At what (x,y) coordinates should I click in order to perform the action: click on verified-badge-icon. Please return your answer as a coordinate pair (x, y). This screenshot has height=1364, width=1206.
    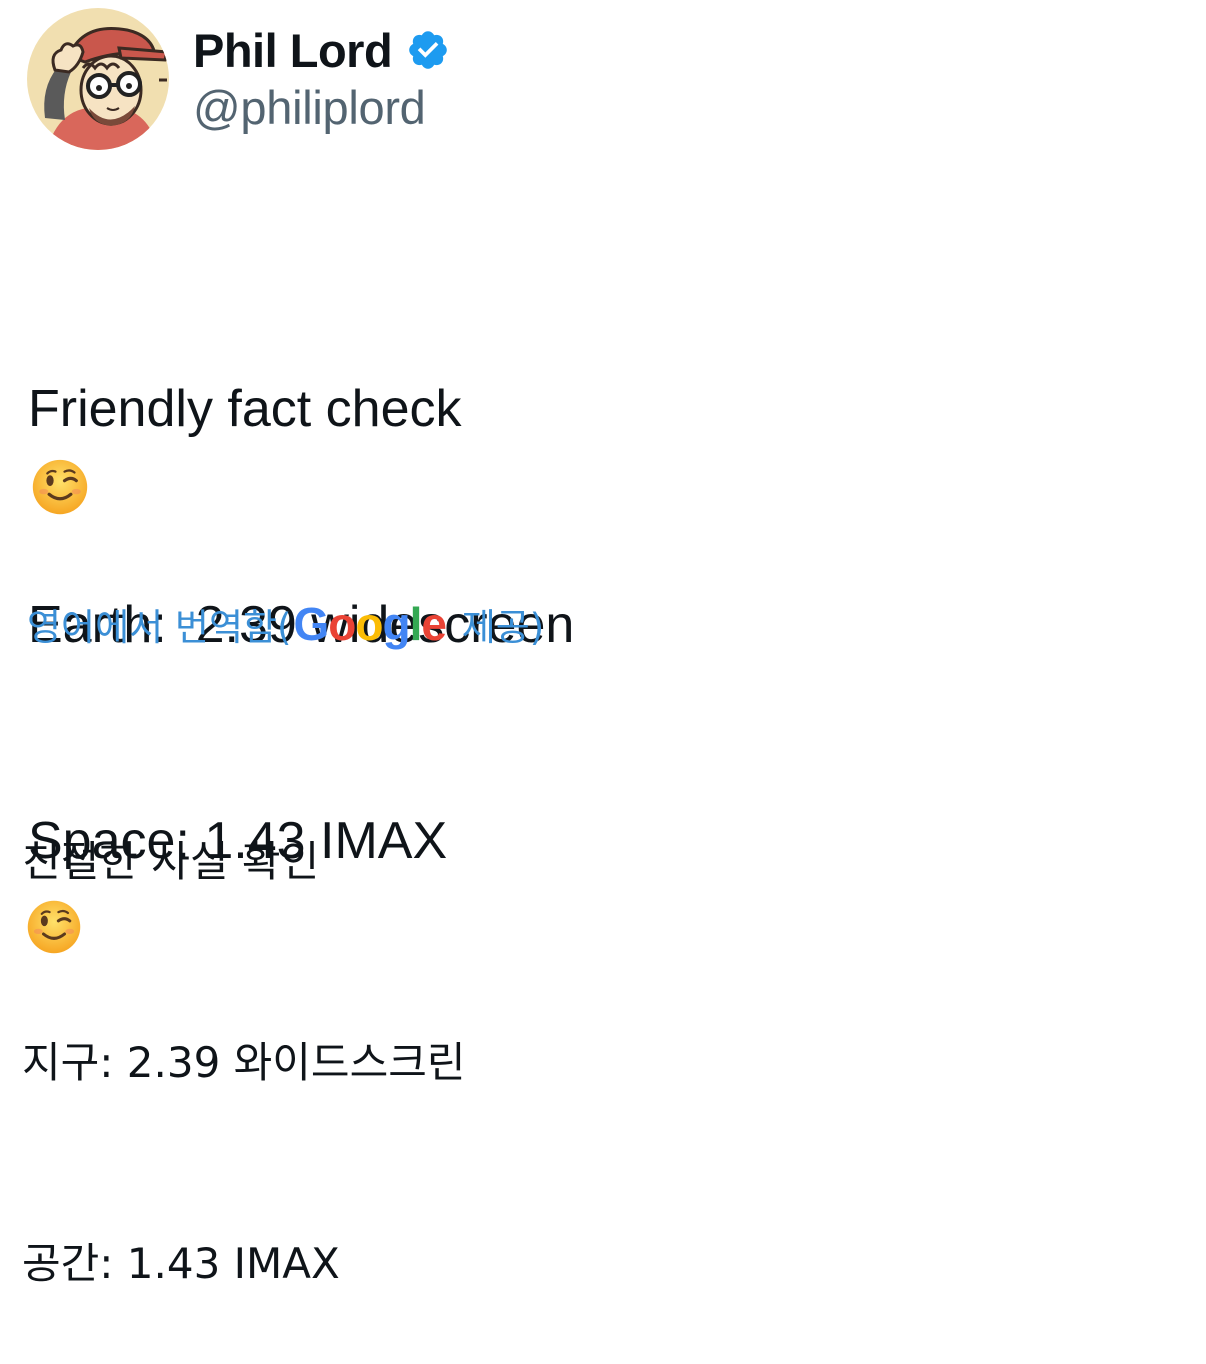
    Looking at the image, I should click on (428, 50).